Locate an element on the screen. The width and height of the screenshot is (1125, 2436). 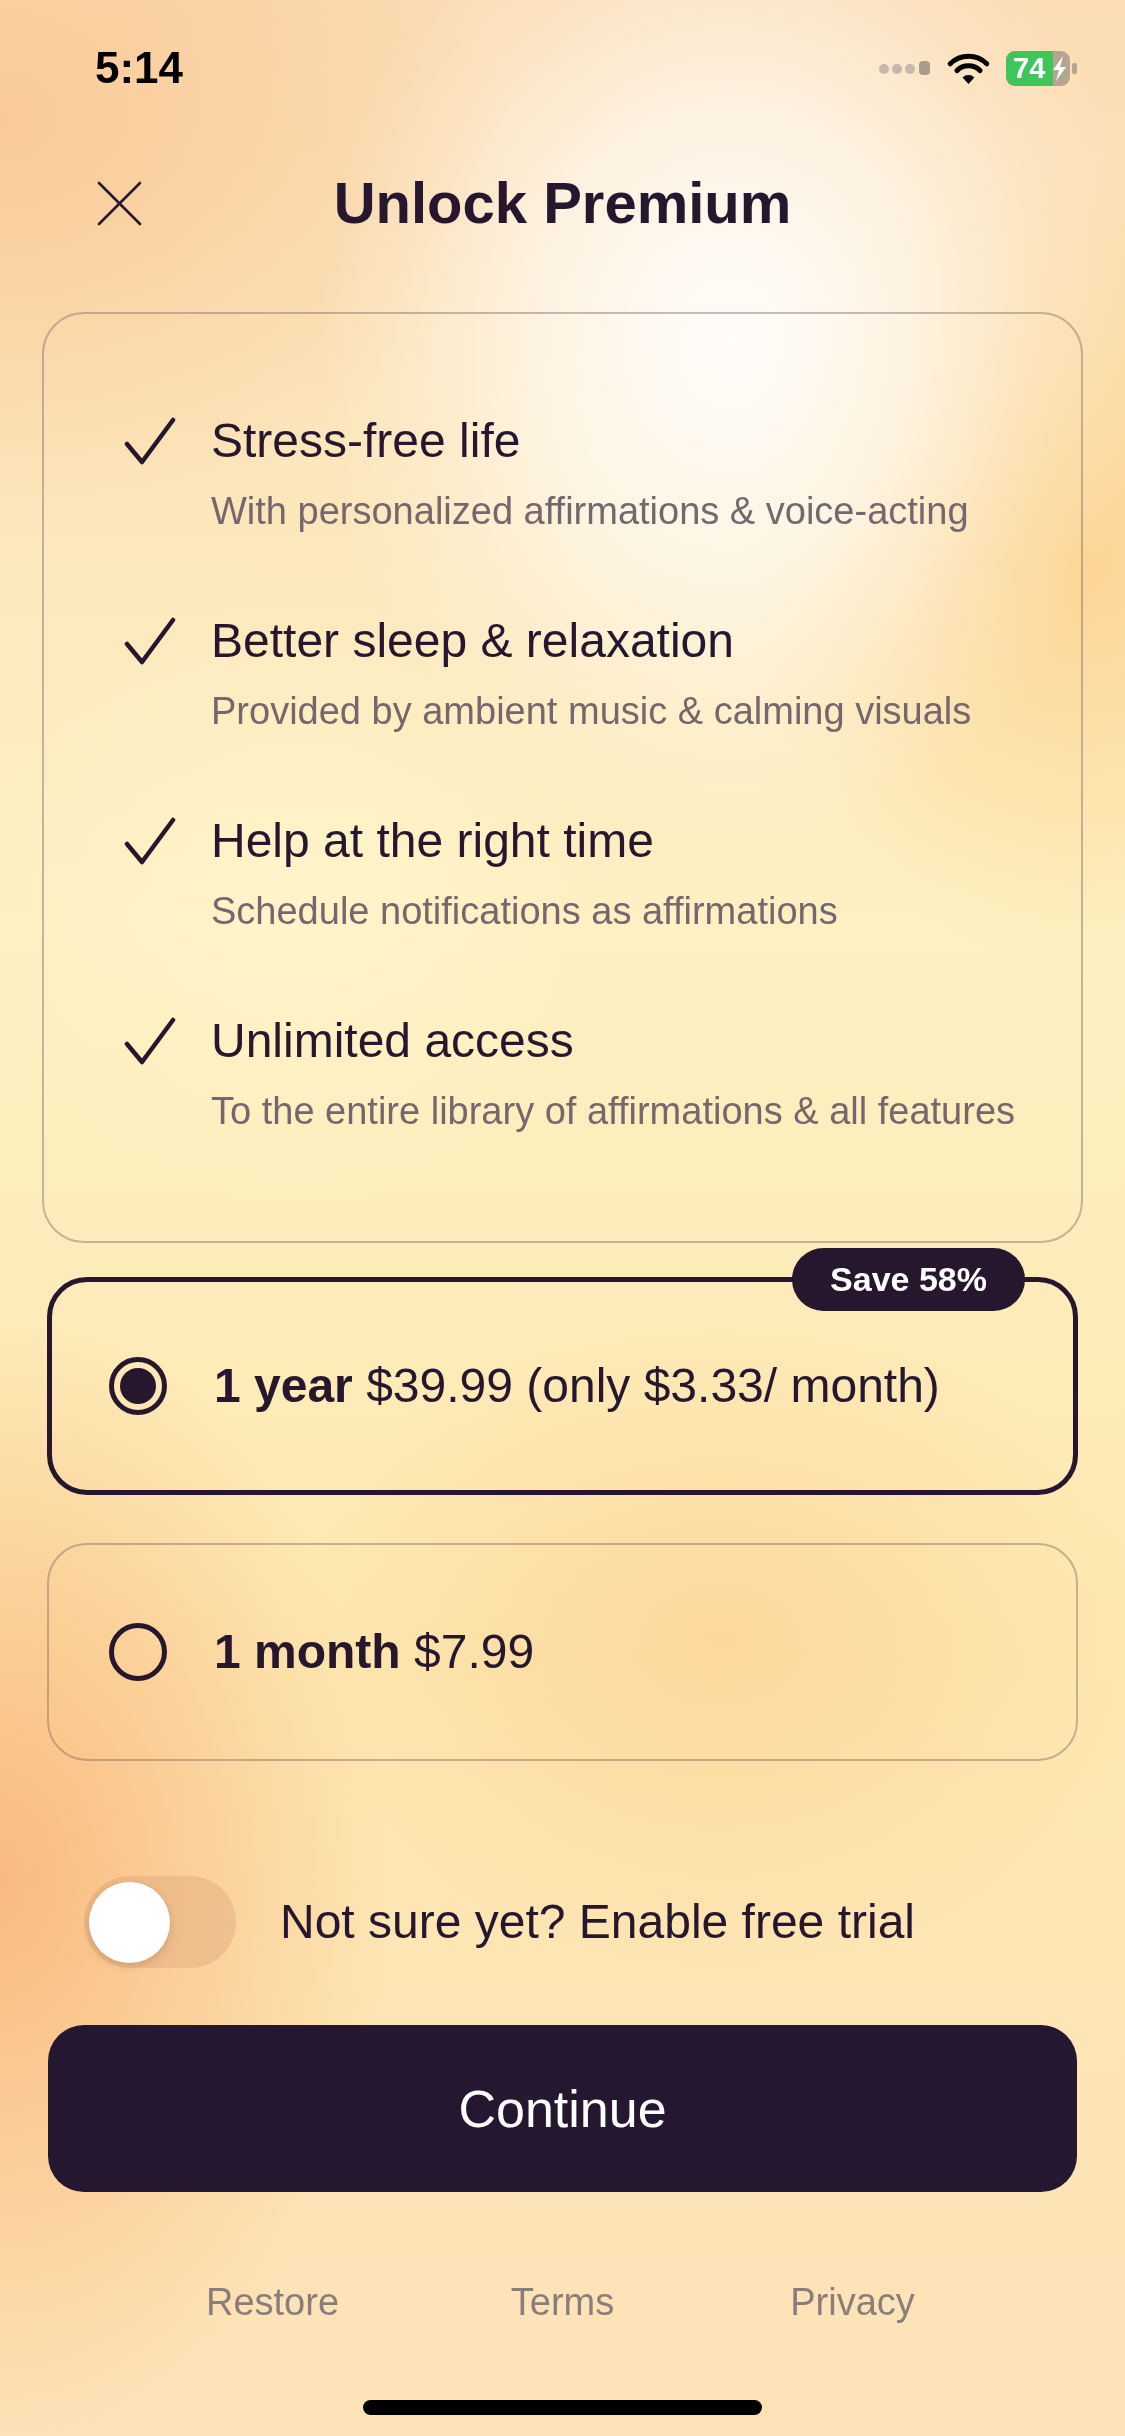
close-icon is located at coordinates (119, 203).